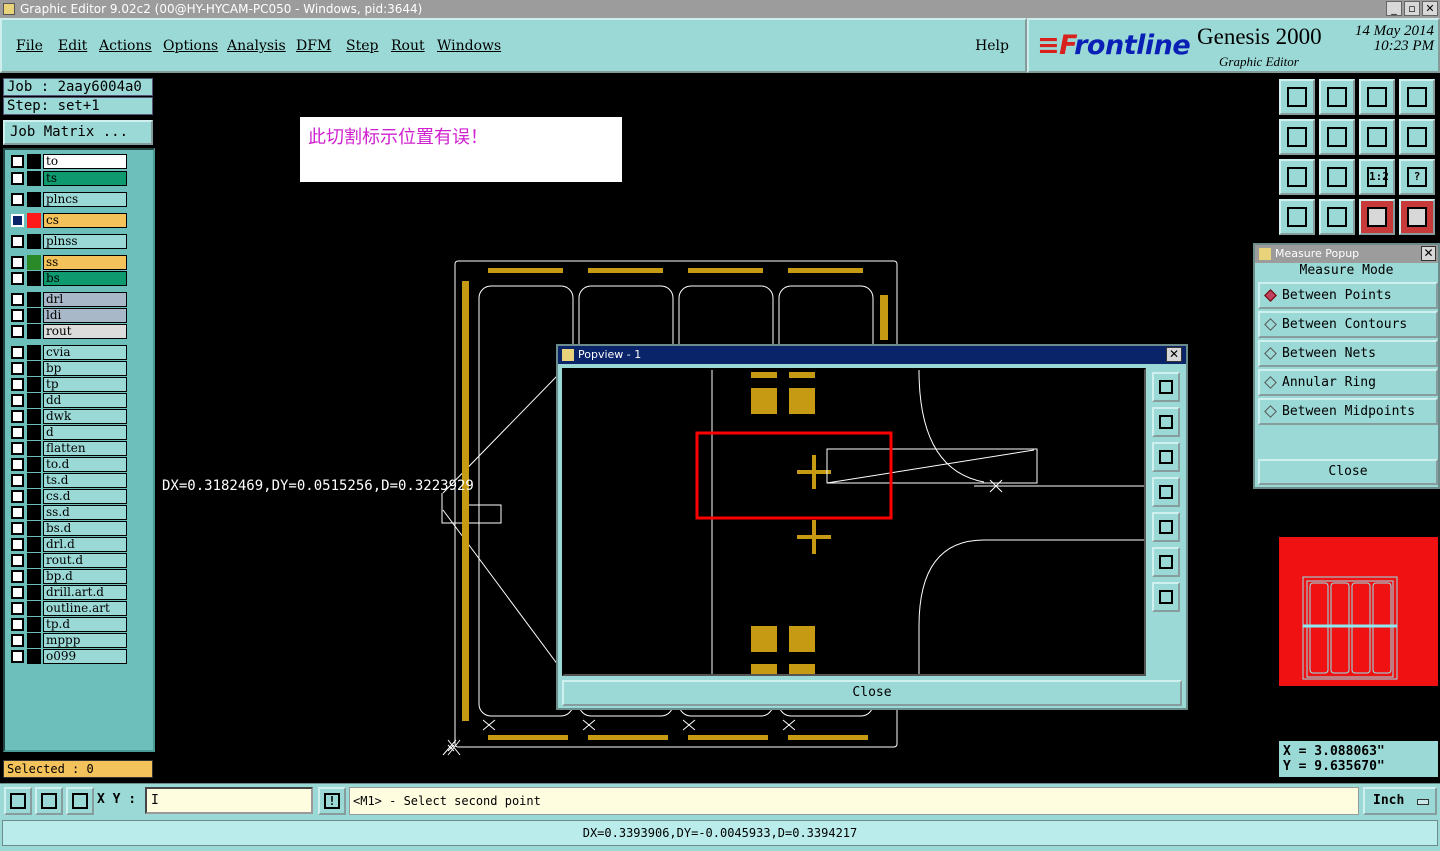 This screenshot has height=851, width=1440. I want to click on measure-close-icon: ✕, so click(1428, 253).